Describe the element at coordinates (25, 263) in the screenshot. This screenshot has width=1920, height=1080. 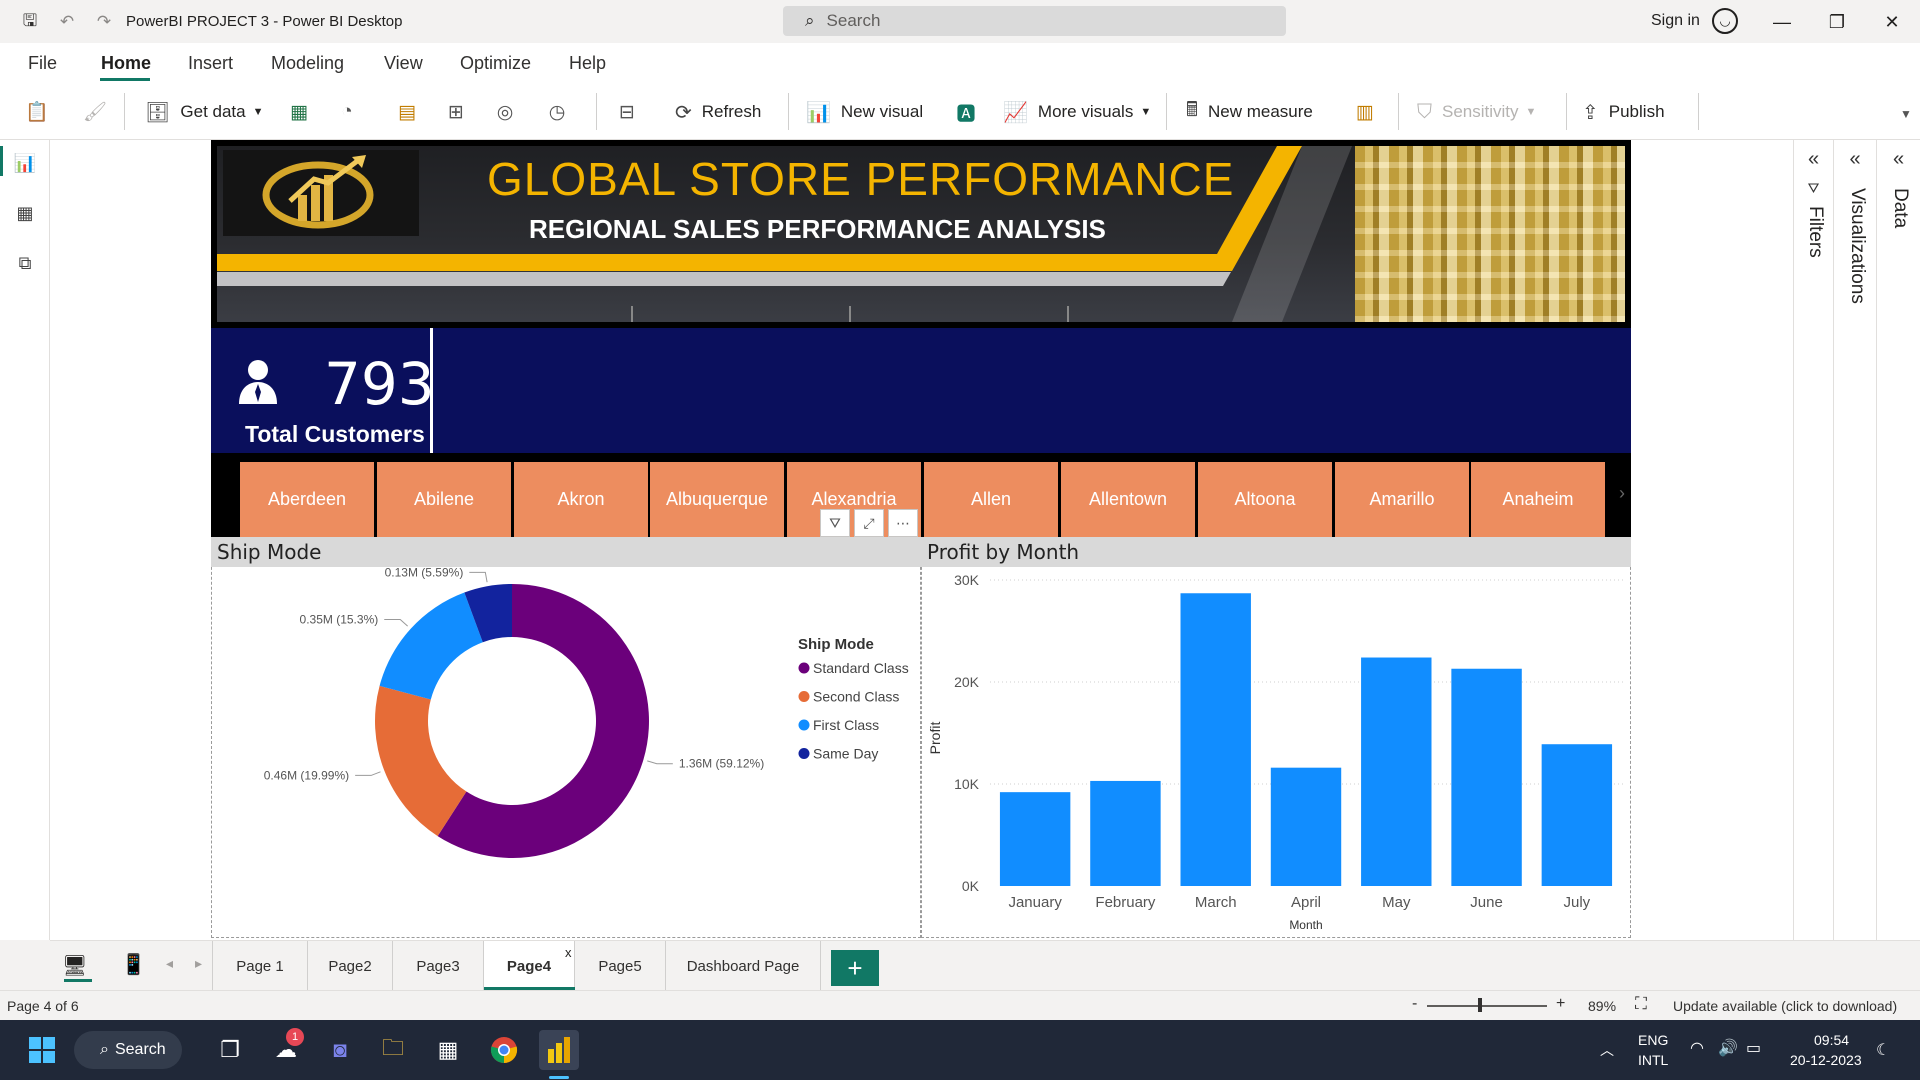
I see `model-view-icon: ⧉` at that location.